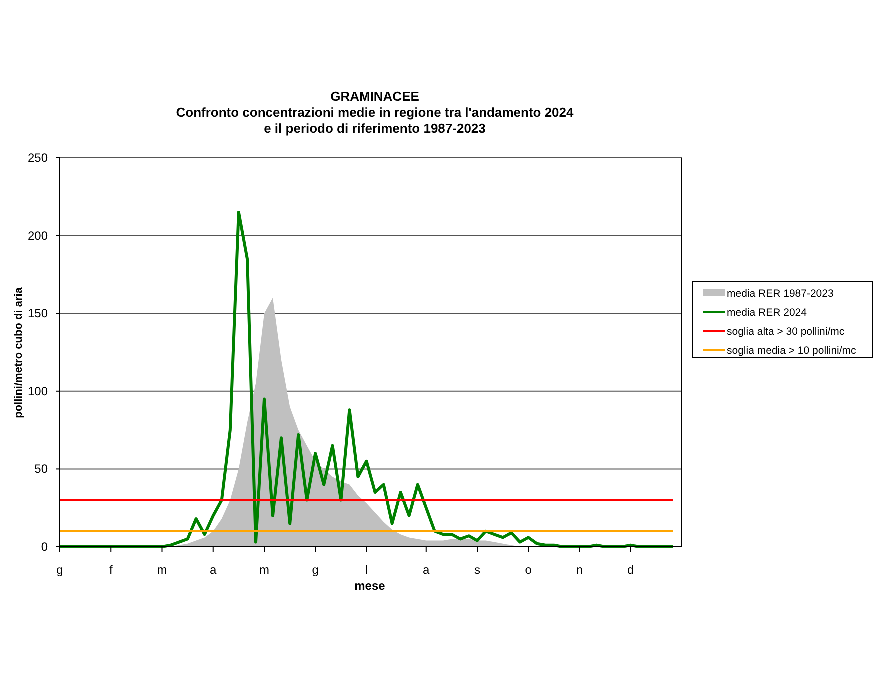 The width and height of the screenshot is (882, 682). Describe the element at coordinates (19, 353) in the screenshot. I see `y-axis-title: pollini/metro cubo di aria` at that location.